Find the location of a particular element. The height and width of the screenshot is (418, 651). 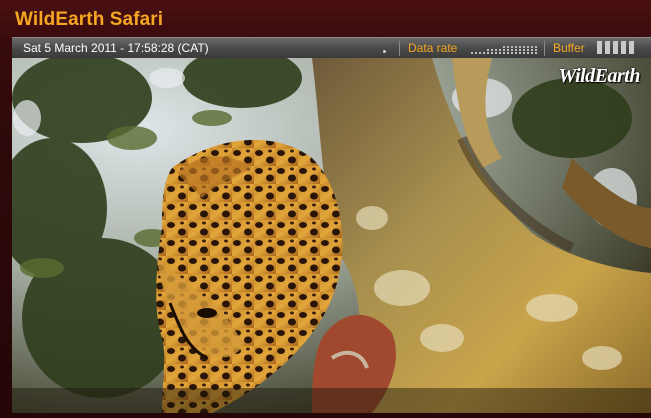

live-indicator-icon is located at coordinates (384, 51).